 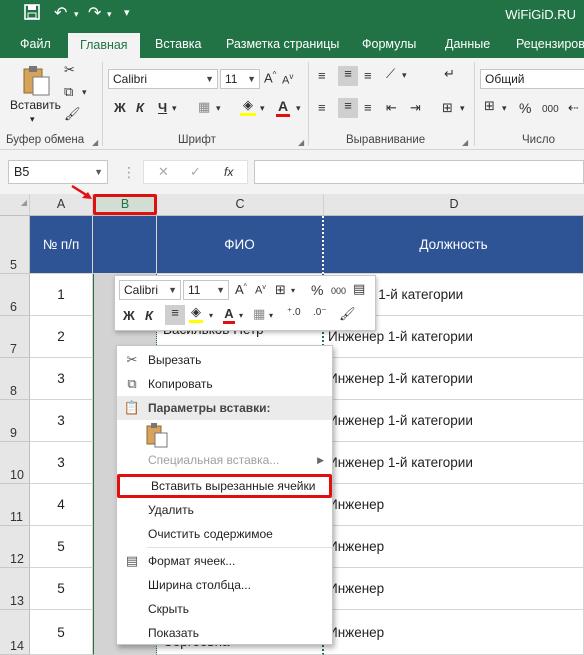 What do you see at coordinates (454, 463) in the screenshot?
I see `cell-d10: Инженер 1-й категории` at bounding box center [454, 463].